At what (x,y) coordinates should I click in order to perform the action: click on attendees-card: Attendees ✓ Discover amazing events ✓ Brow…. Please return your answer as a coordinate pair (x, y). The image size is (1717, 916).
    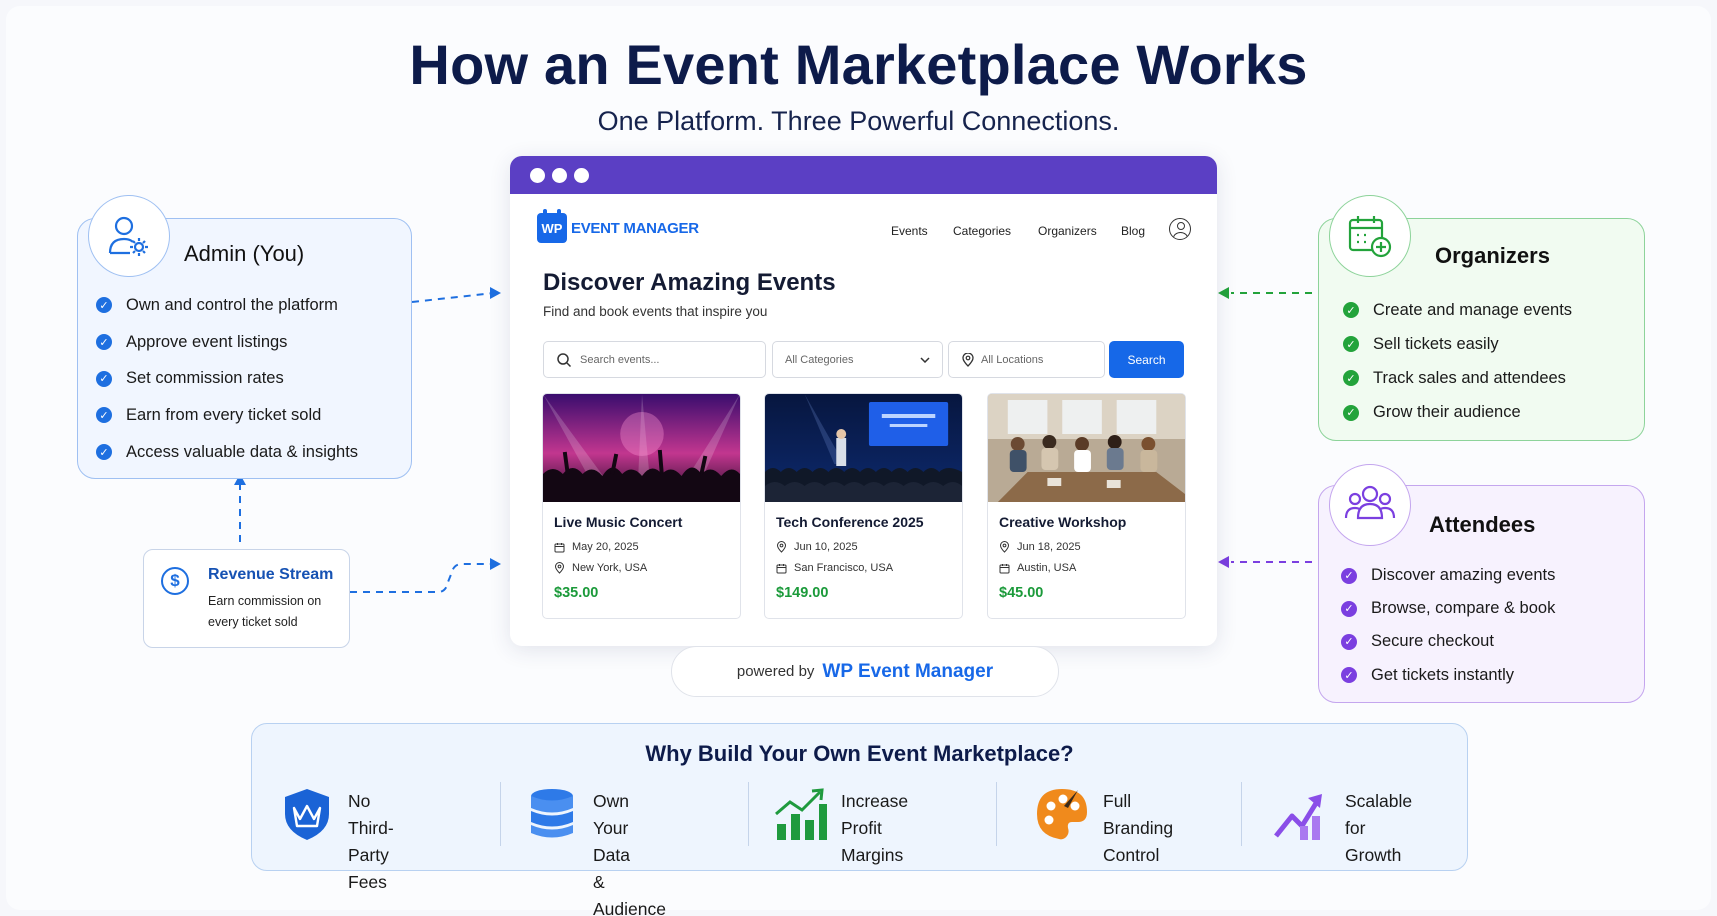
    Looking at the image, I should click on (1481, 583).